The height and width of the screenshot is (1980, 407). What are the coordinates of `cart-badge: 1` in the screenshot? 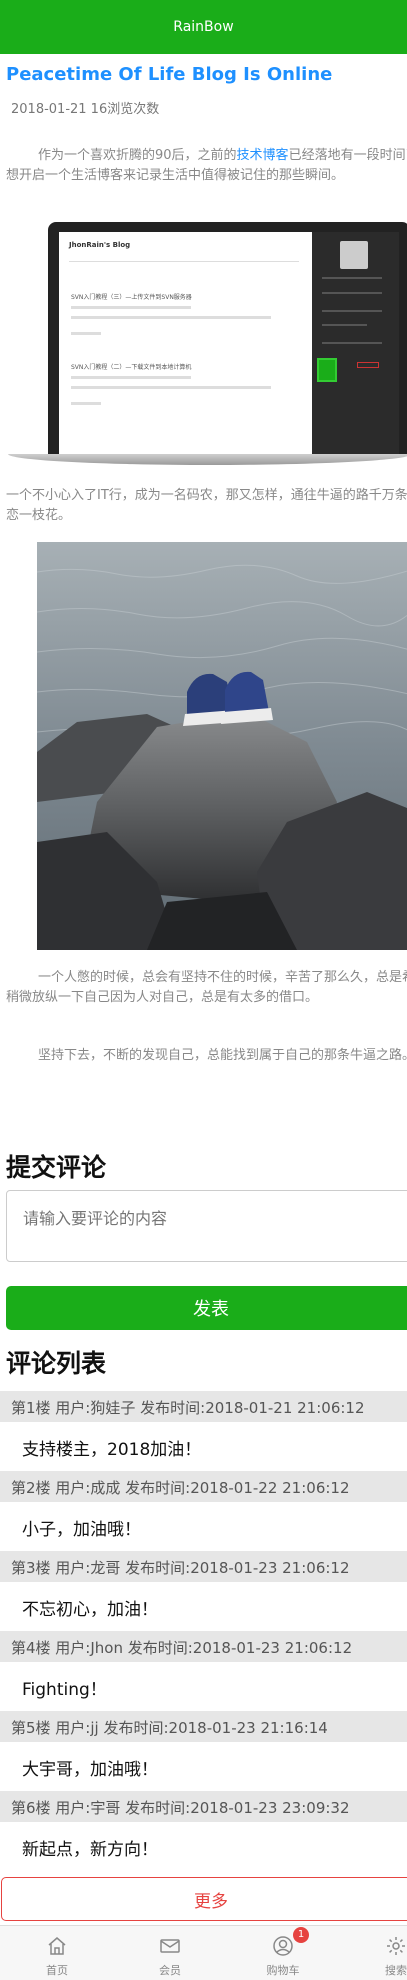 It's located at (301, 1935).